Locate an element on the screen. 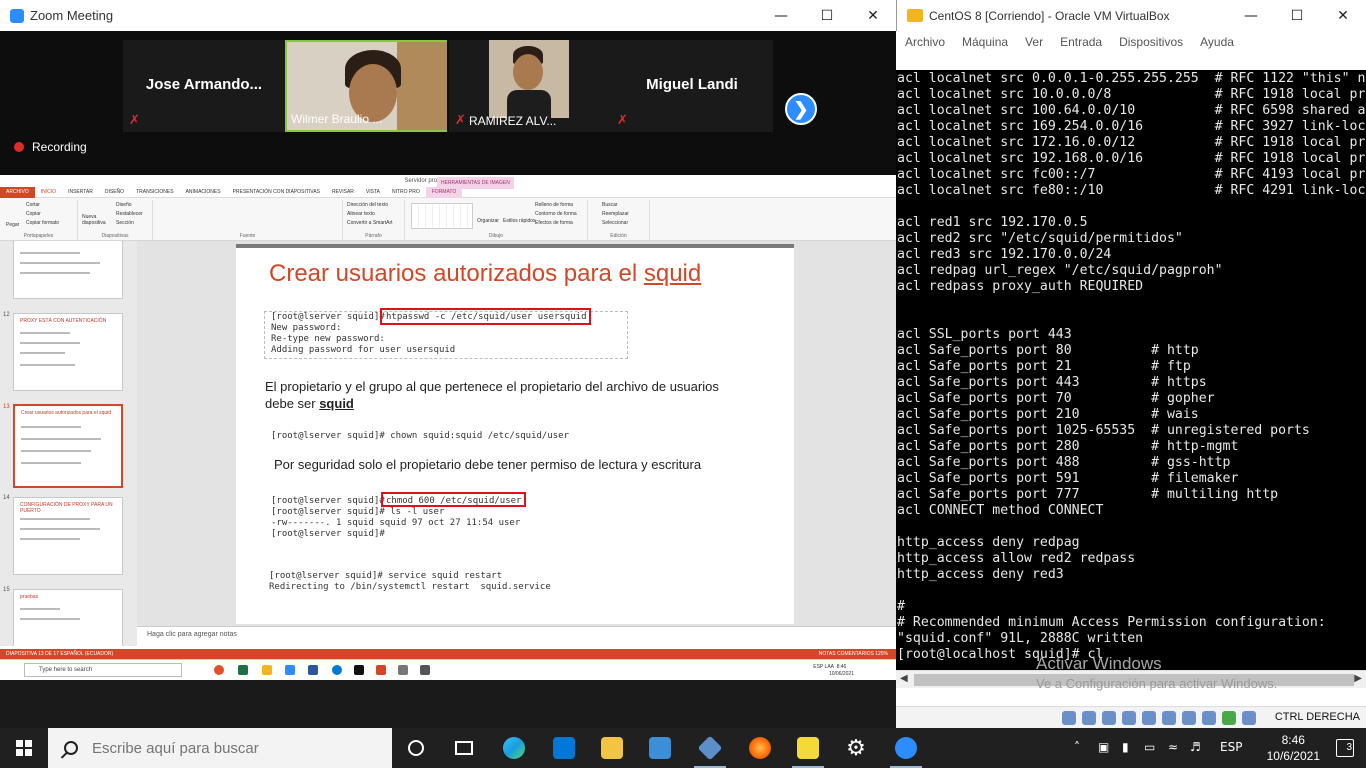 Image resolution: width=1366 pixels, height=768 pixels. align-text-button: Alinear texto is located at coordinates (361, 214).